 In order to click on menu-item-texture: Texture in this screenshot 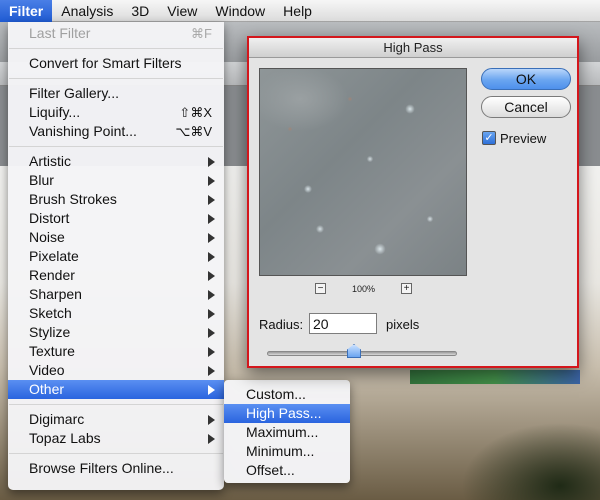, I will do `click(116, 351)`.